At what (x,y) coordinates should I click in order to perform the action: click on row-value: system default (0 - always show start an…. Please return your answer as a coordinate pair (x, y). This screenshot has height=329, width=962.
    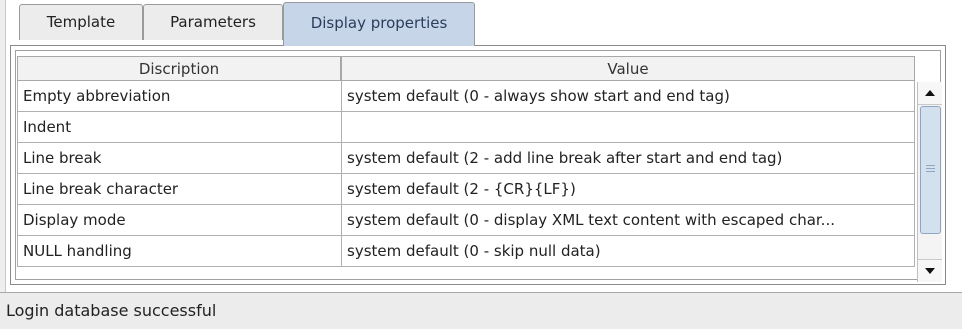
    Looking at the image, I should click on (628, 96).